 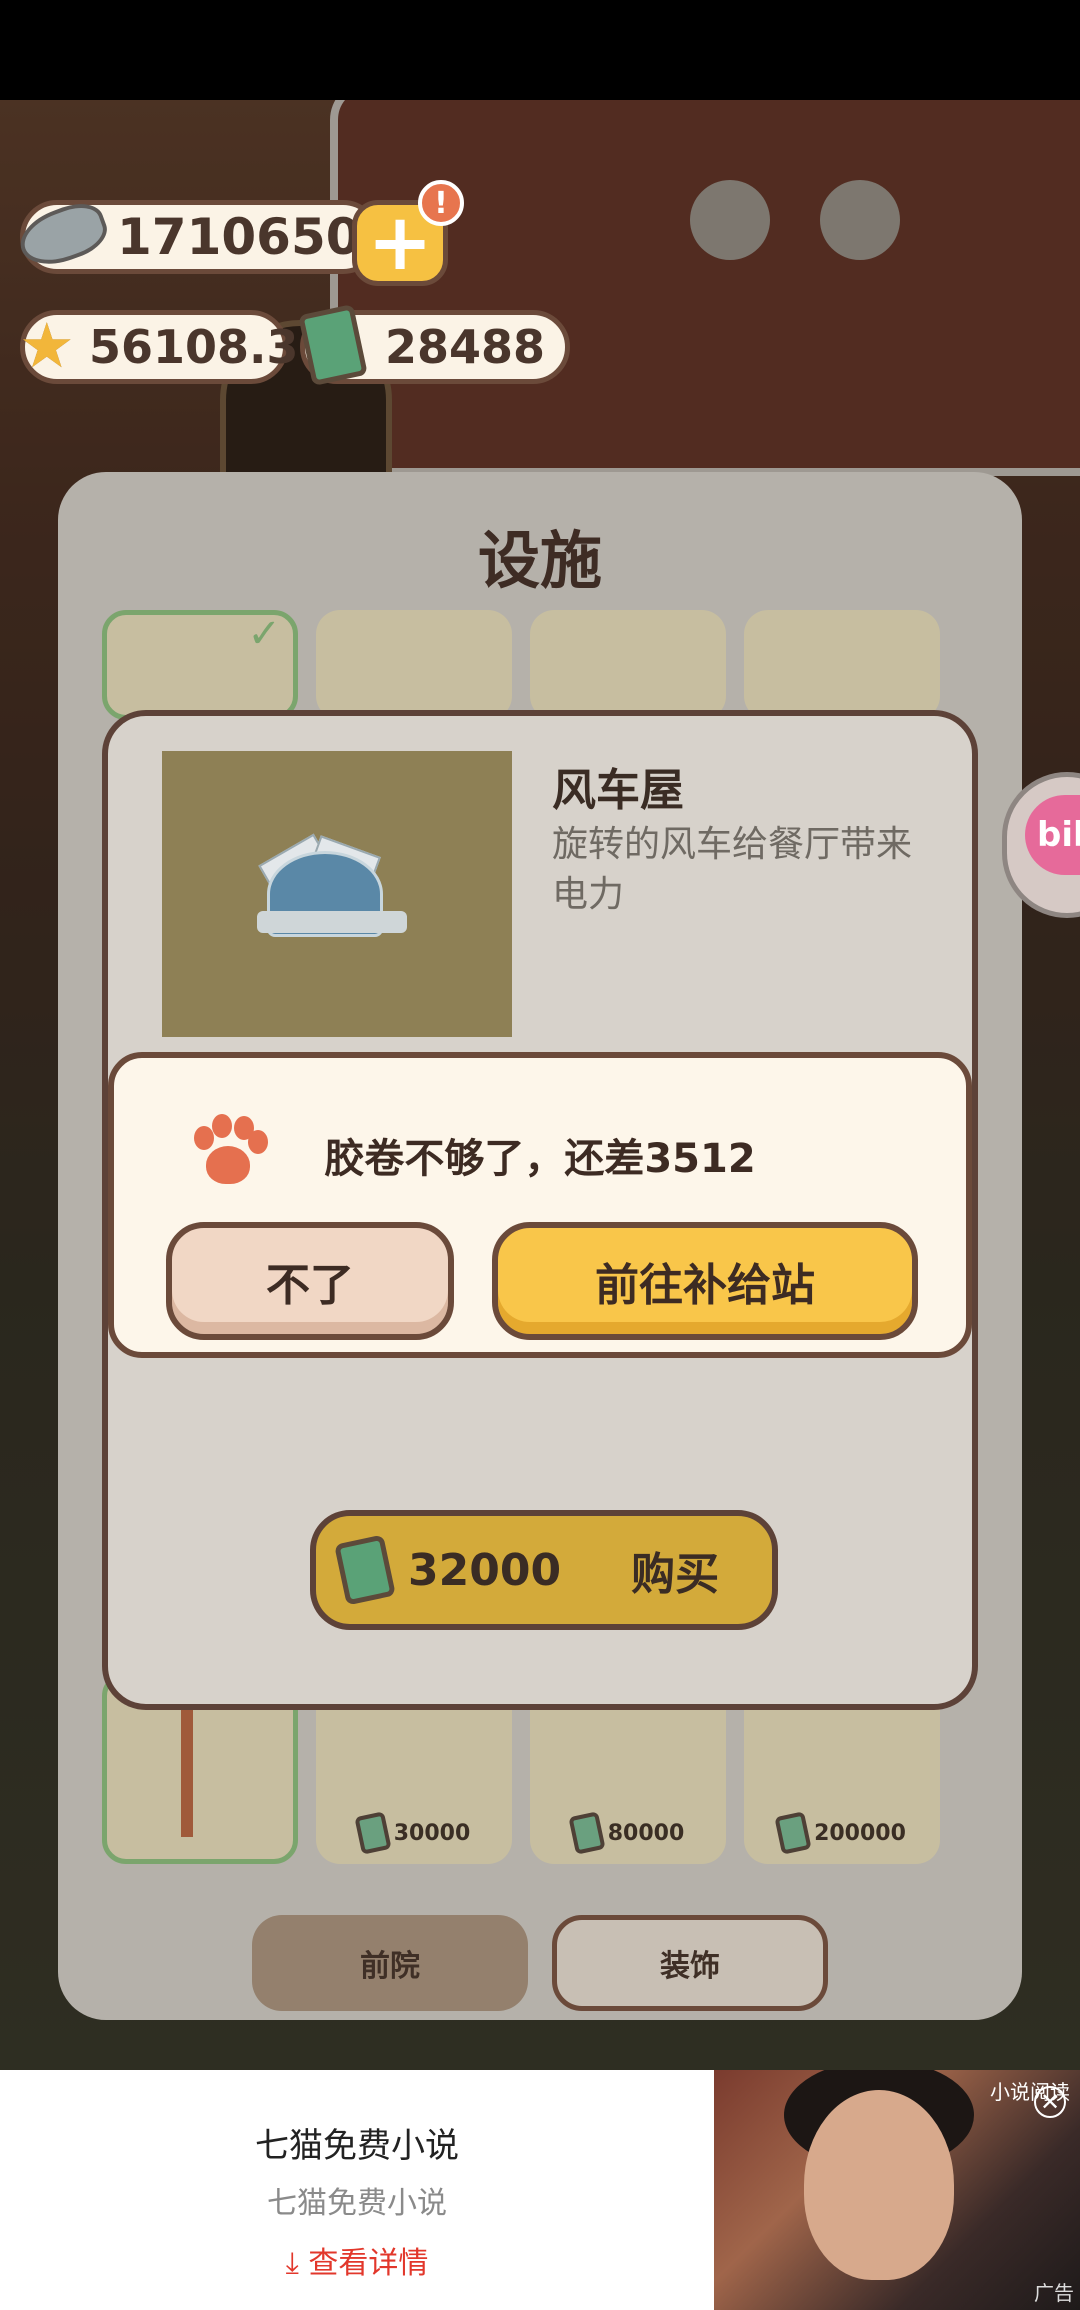 What do you see at coordinates (540, 2190) in the screenshot?
I see `ad-banner: 七猫免费小说 七猫免费小说 ⤓ 查看详情 小说阅读 ✕ 广告` at bounding box center [540, 2190].